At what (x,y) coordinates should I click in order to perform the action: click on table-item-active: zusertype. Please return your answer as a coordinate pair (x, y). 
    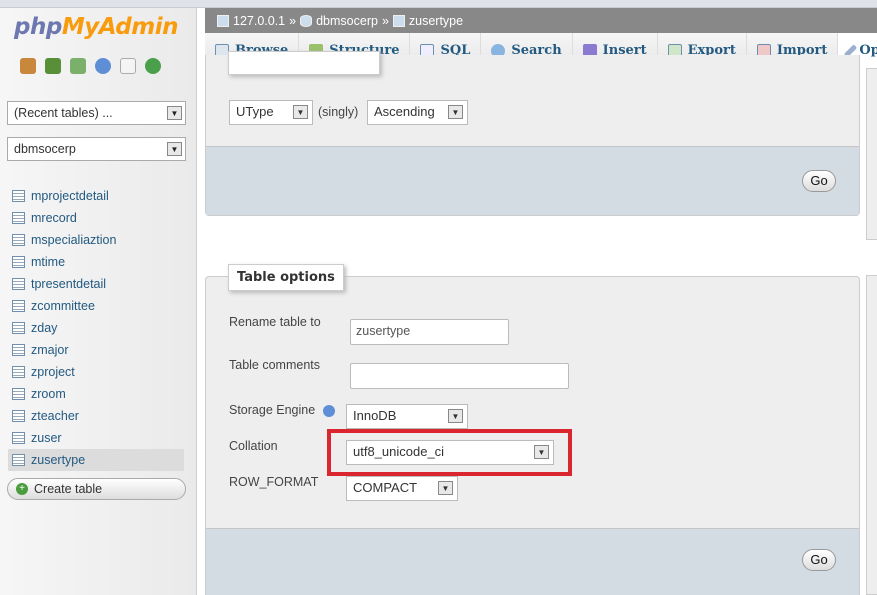
    Looking at the image, I should click on (96, 460).